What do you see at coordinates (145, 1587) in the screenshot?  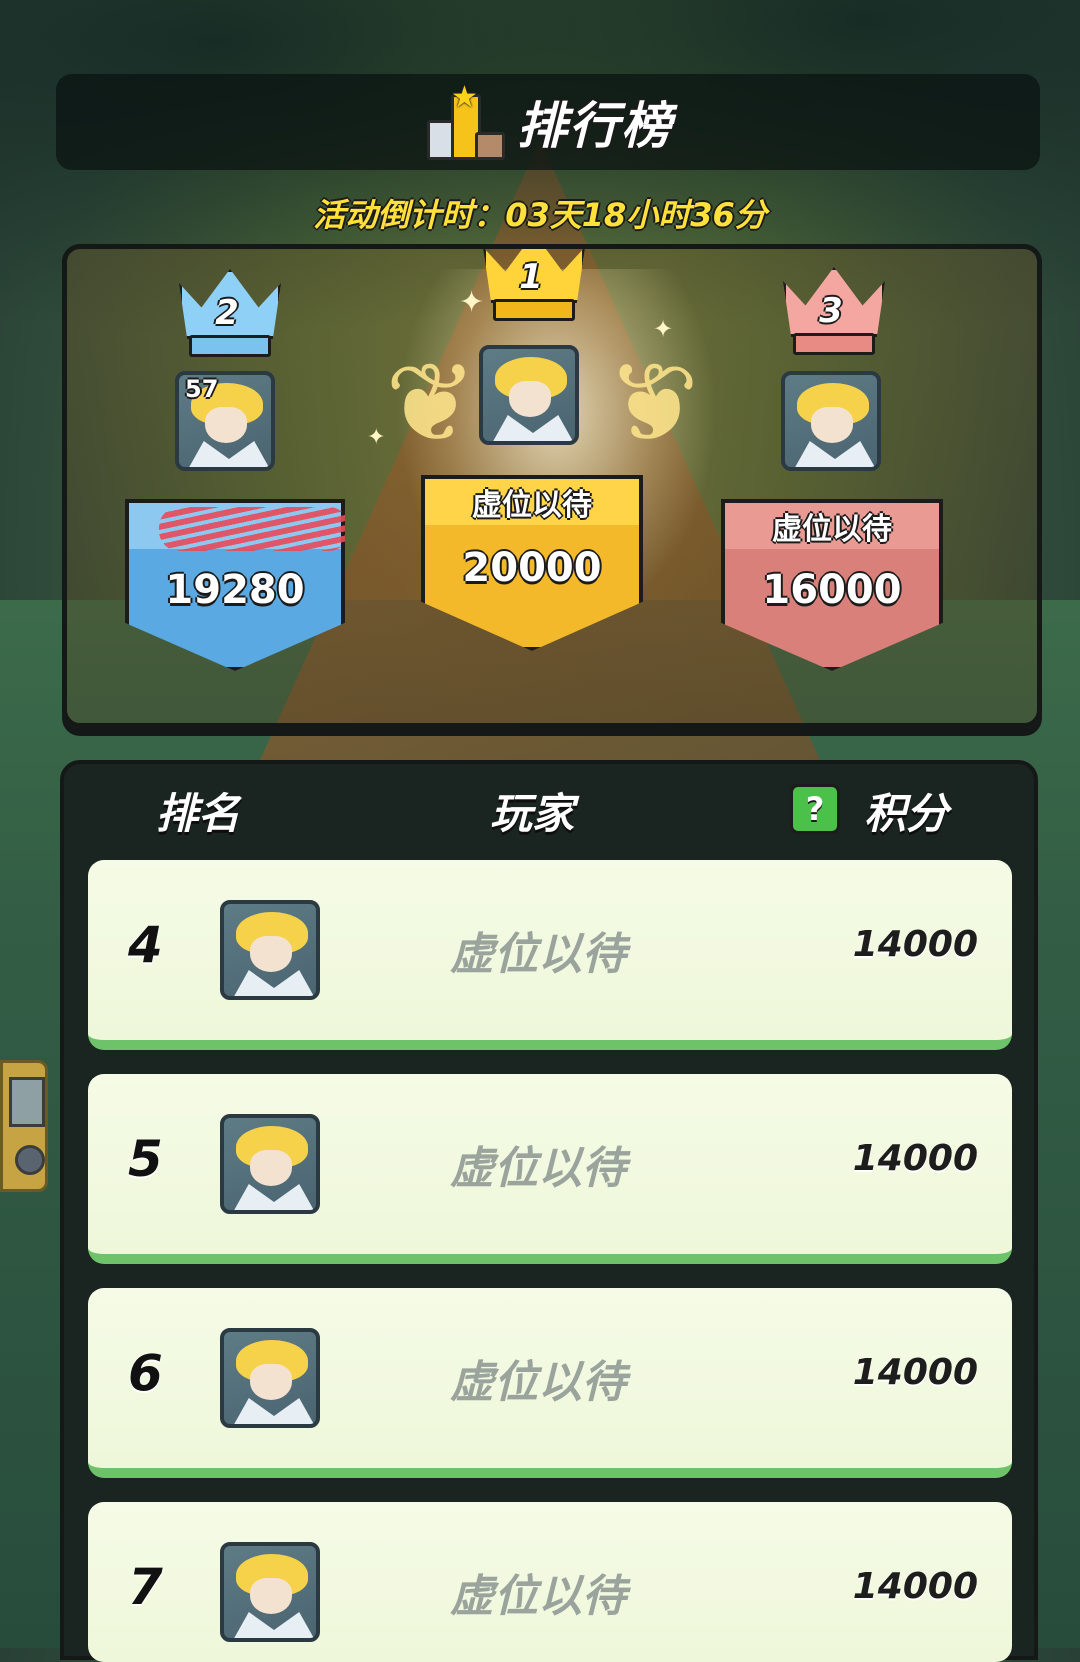 I see `row-rank: 7` at bounding box center [145, 1587].